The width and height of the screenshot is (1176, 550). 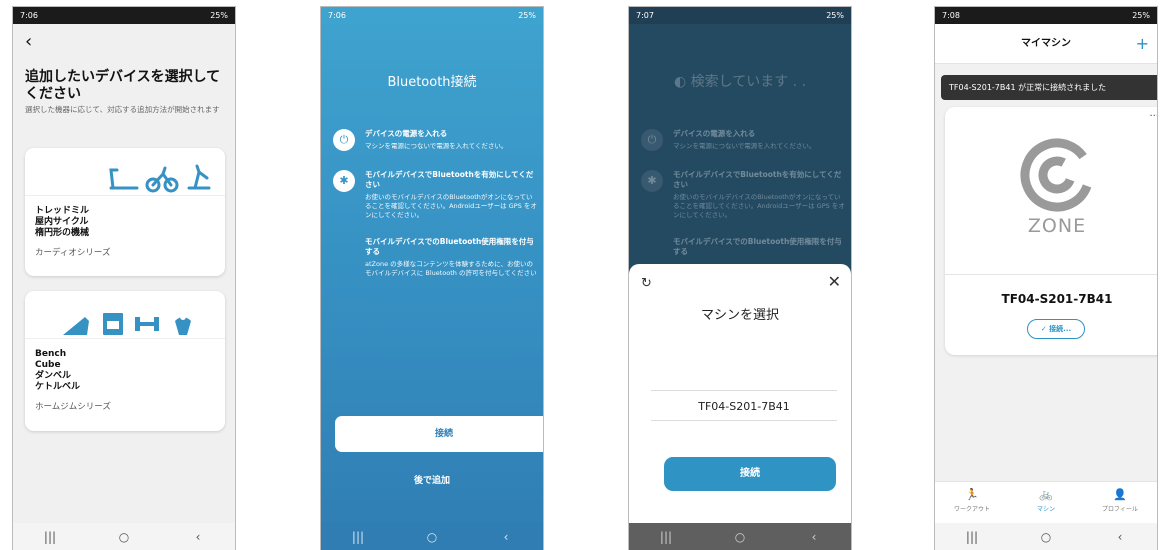 I want to click on status-time: 7:07, so click(x=645, y=15).